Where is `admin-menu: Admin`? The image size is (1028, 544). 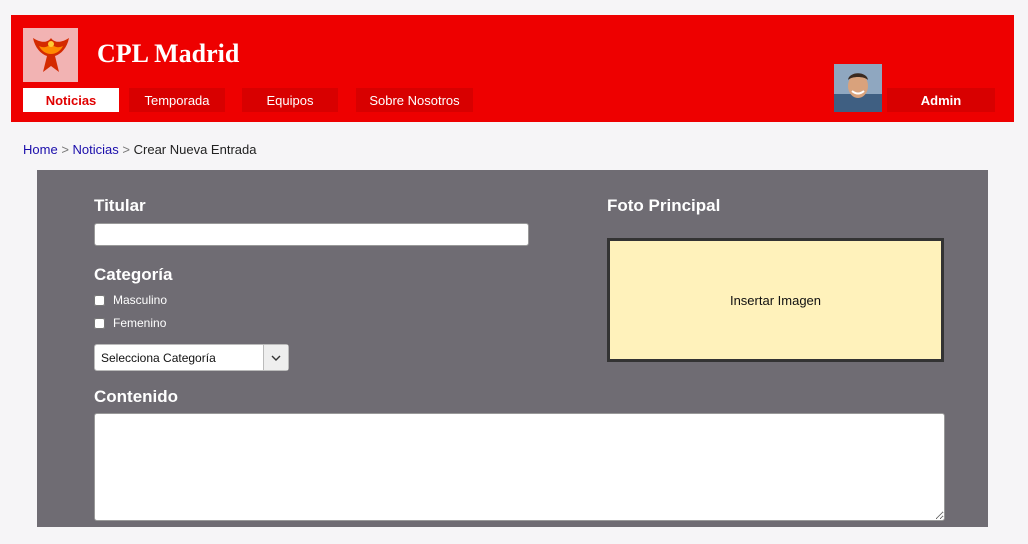 admin-menu: Admin is located at coordinates (941, 100).